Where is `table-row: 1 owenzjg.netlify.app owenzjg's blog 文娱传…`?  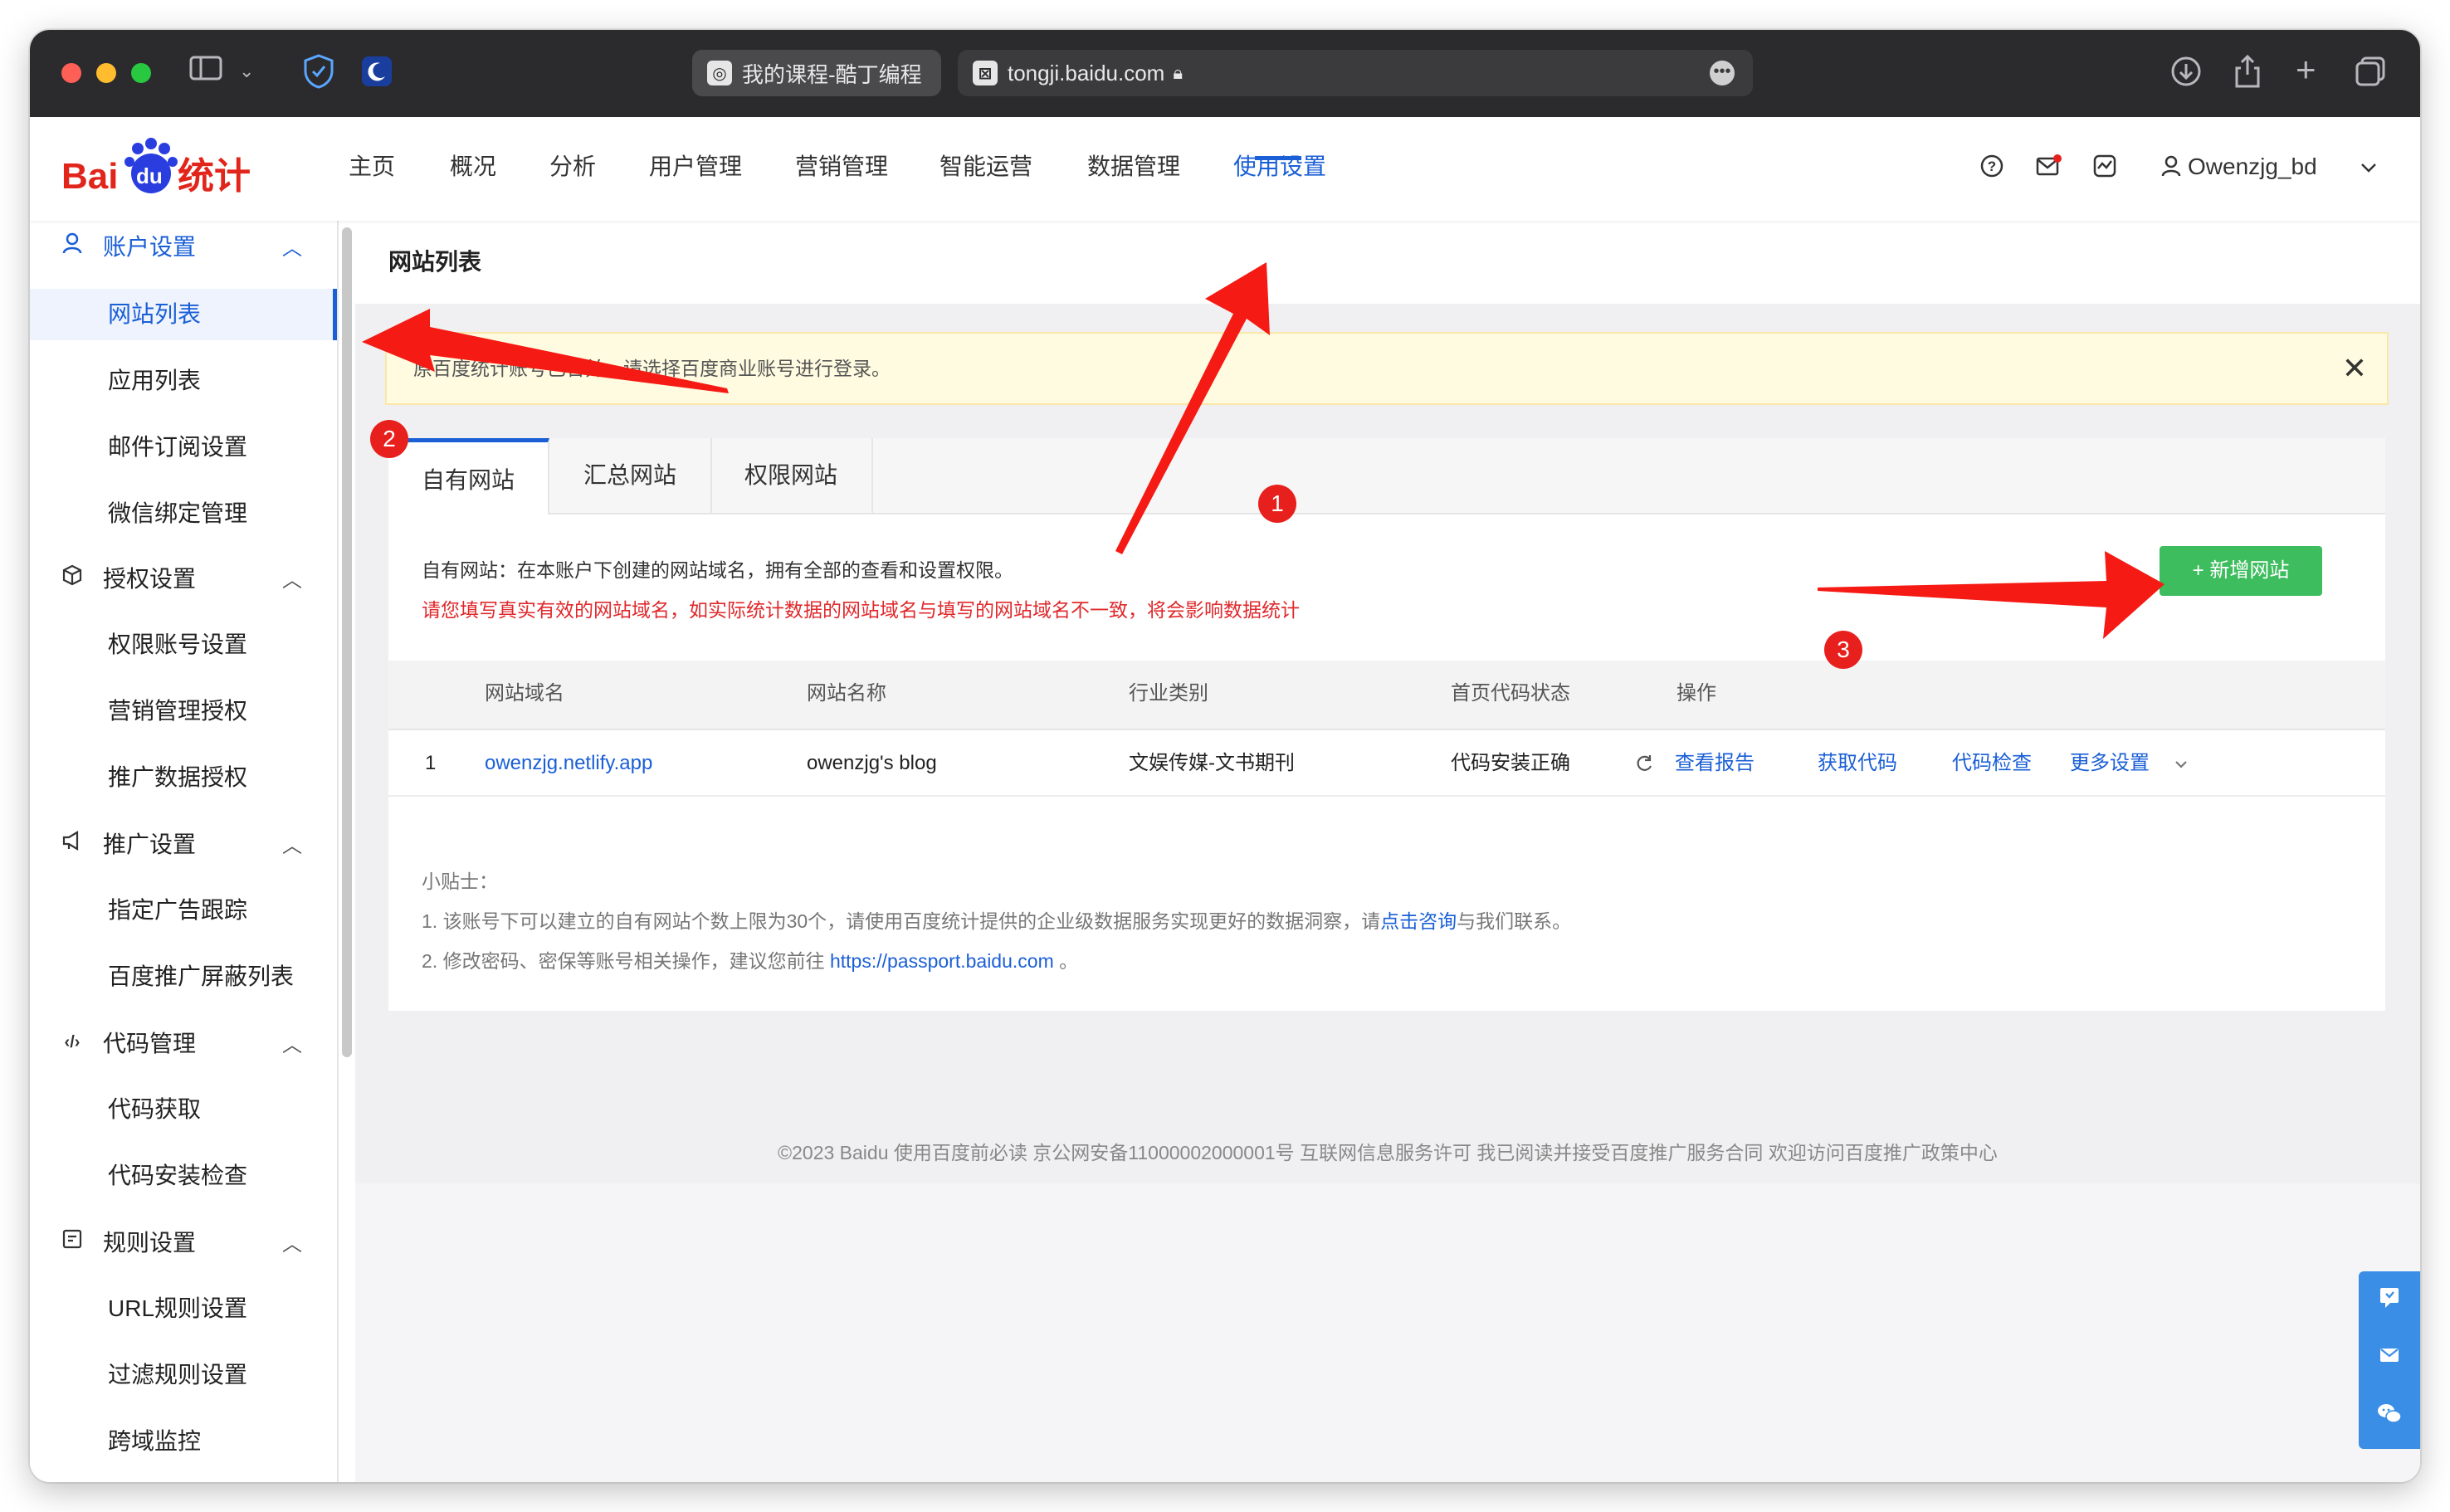 table-row: 1 owenzjg.netlify.app owenzjg's blog 文娱传… is located at coordinates (1387, 763).